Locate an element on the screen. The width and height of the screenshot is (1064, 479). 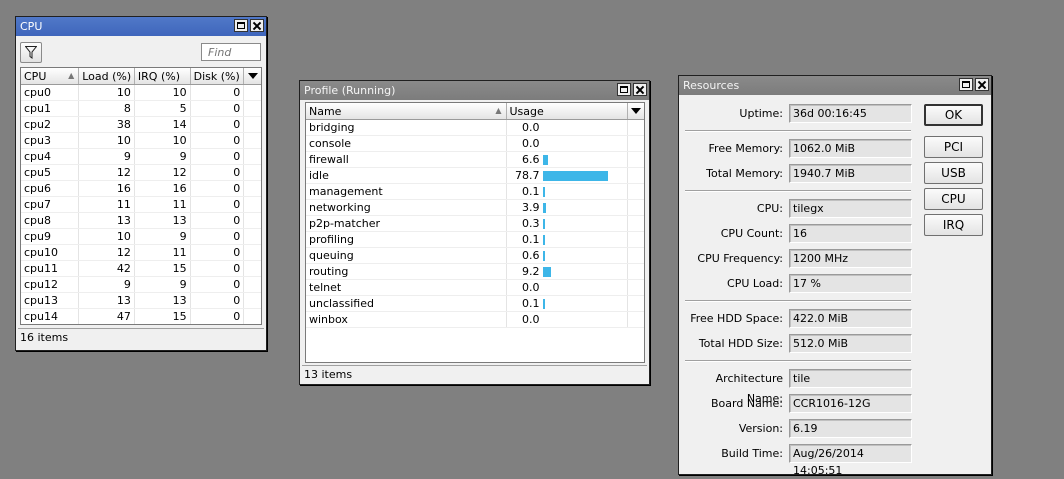
table-row: routing 9.2 is located at coordinates (475, 271).